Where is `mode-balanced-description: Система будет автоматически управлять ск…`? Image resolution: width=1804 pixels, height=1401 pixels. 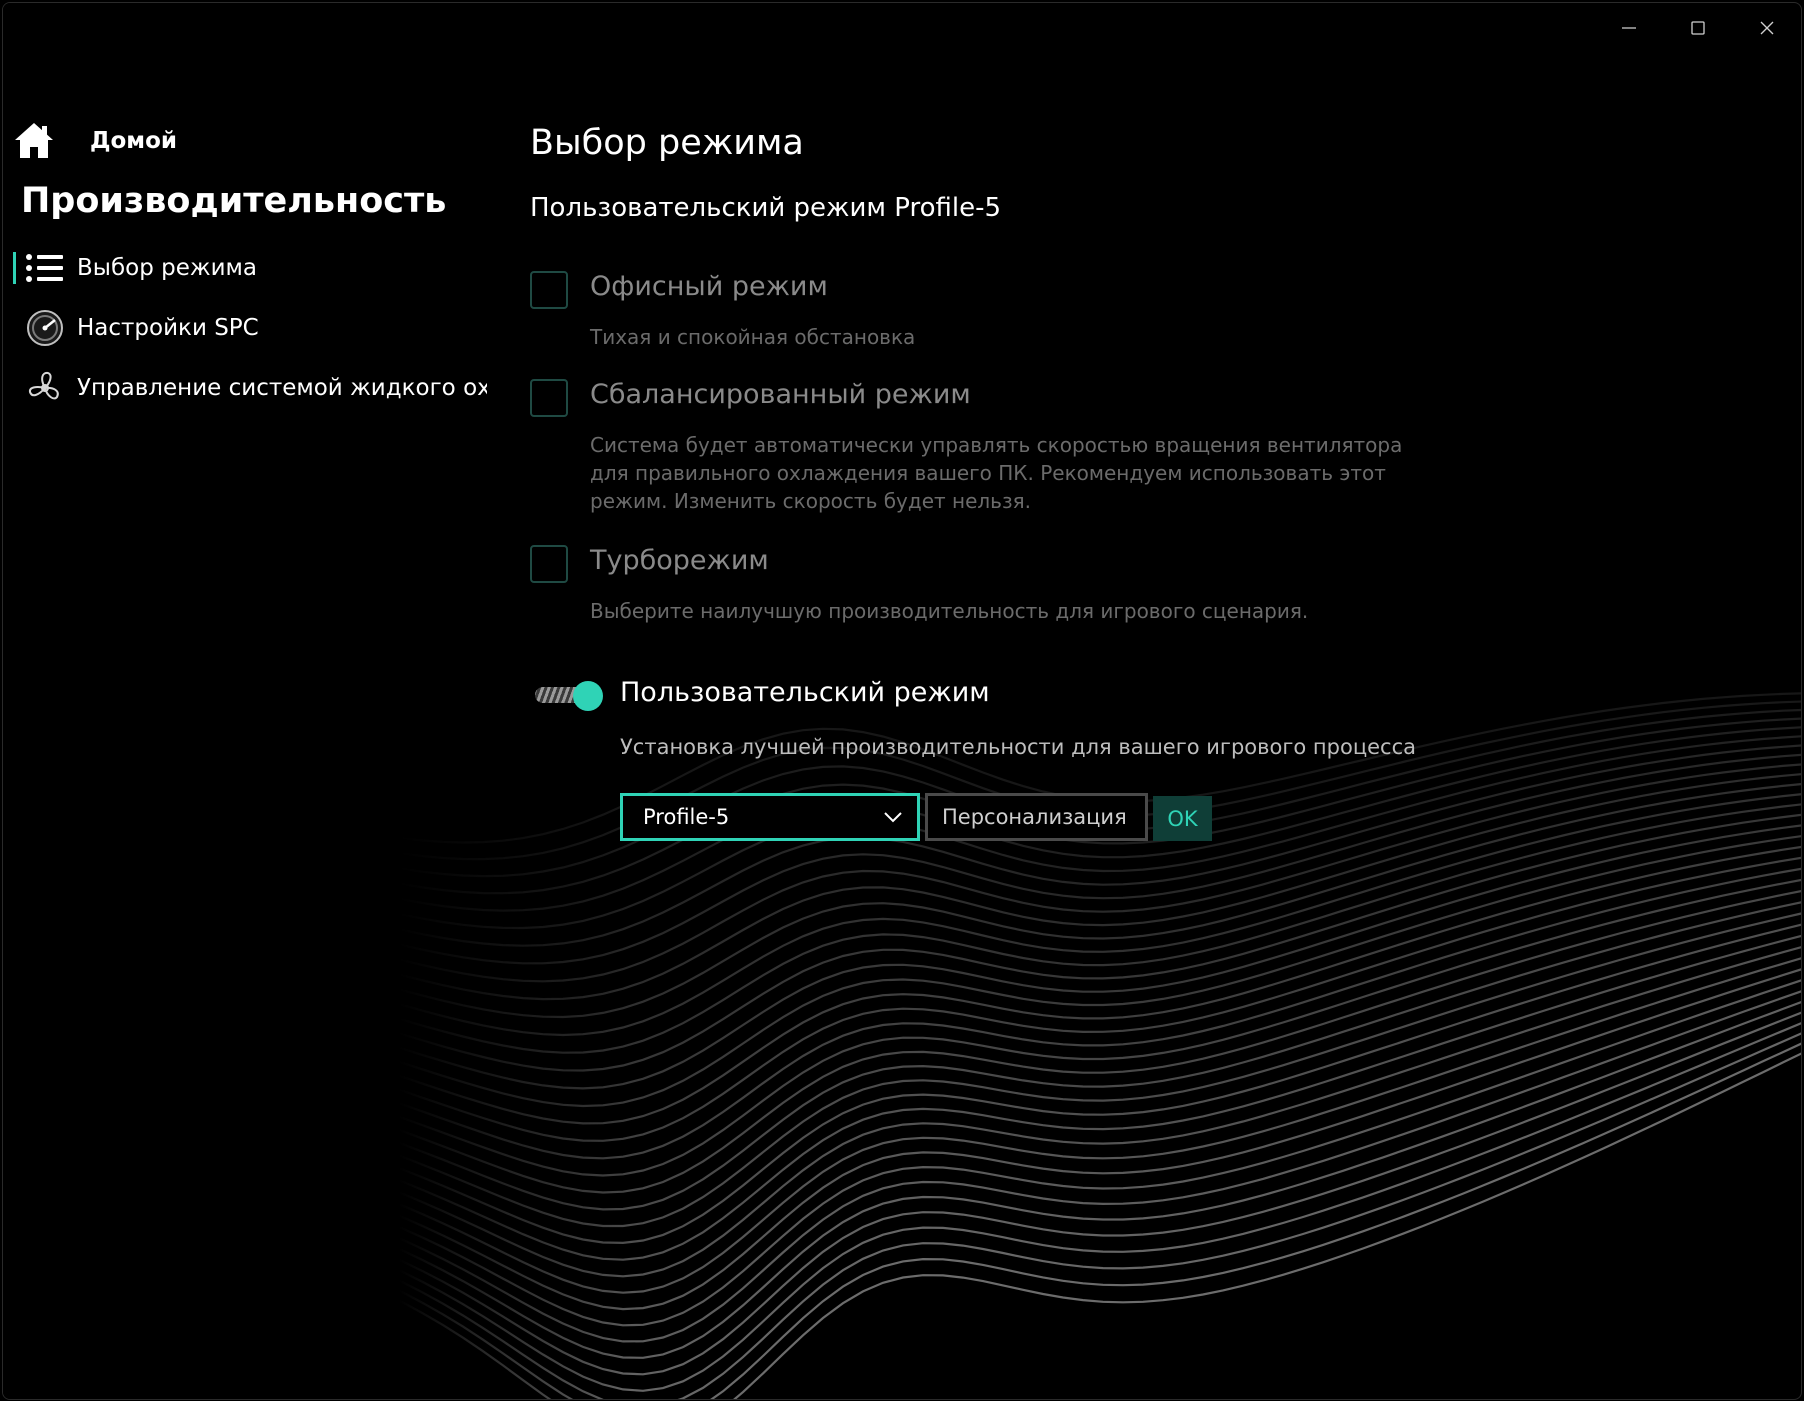 mode-balanced-description: Система будет автоматически управлять ск… is located at coordinates (996, 473).